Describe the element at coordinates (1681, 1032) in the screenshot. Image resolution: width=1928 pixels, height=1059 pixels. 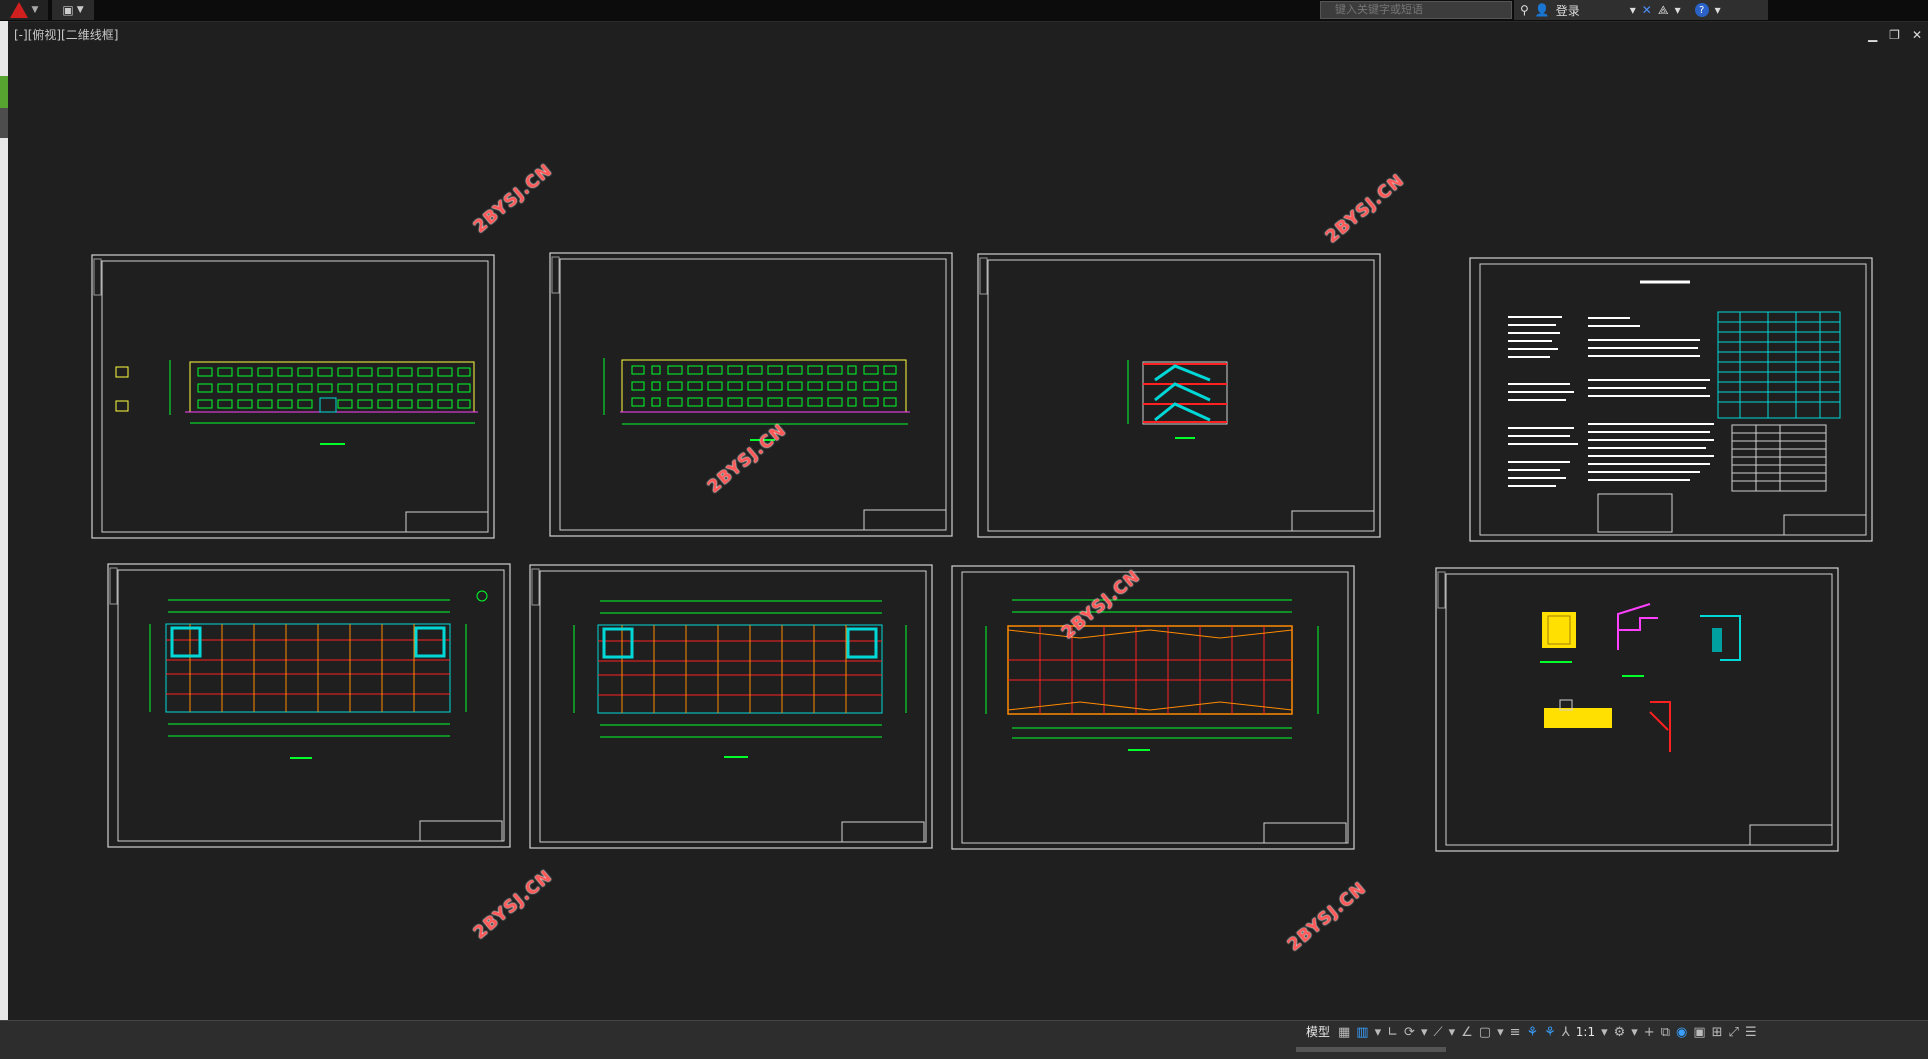
I see `isolate-objects-icon: ◉` at that location.